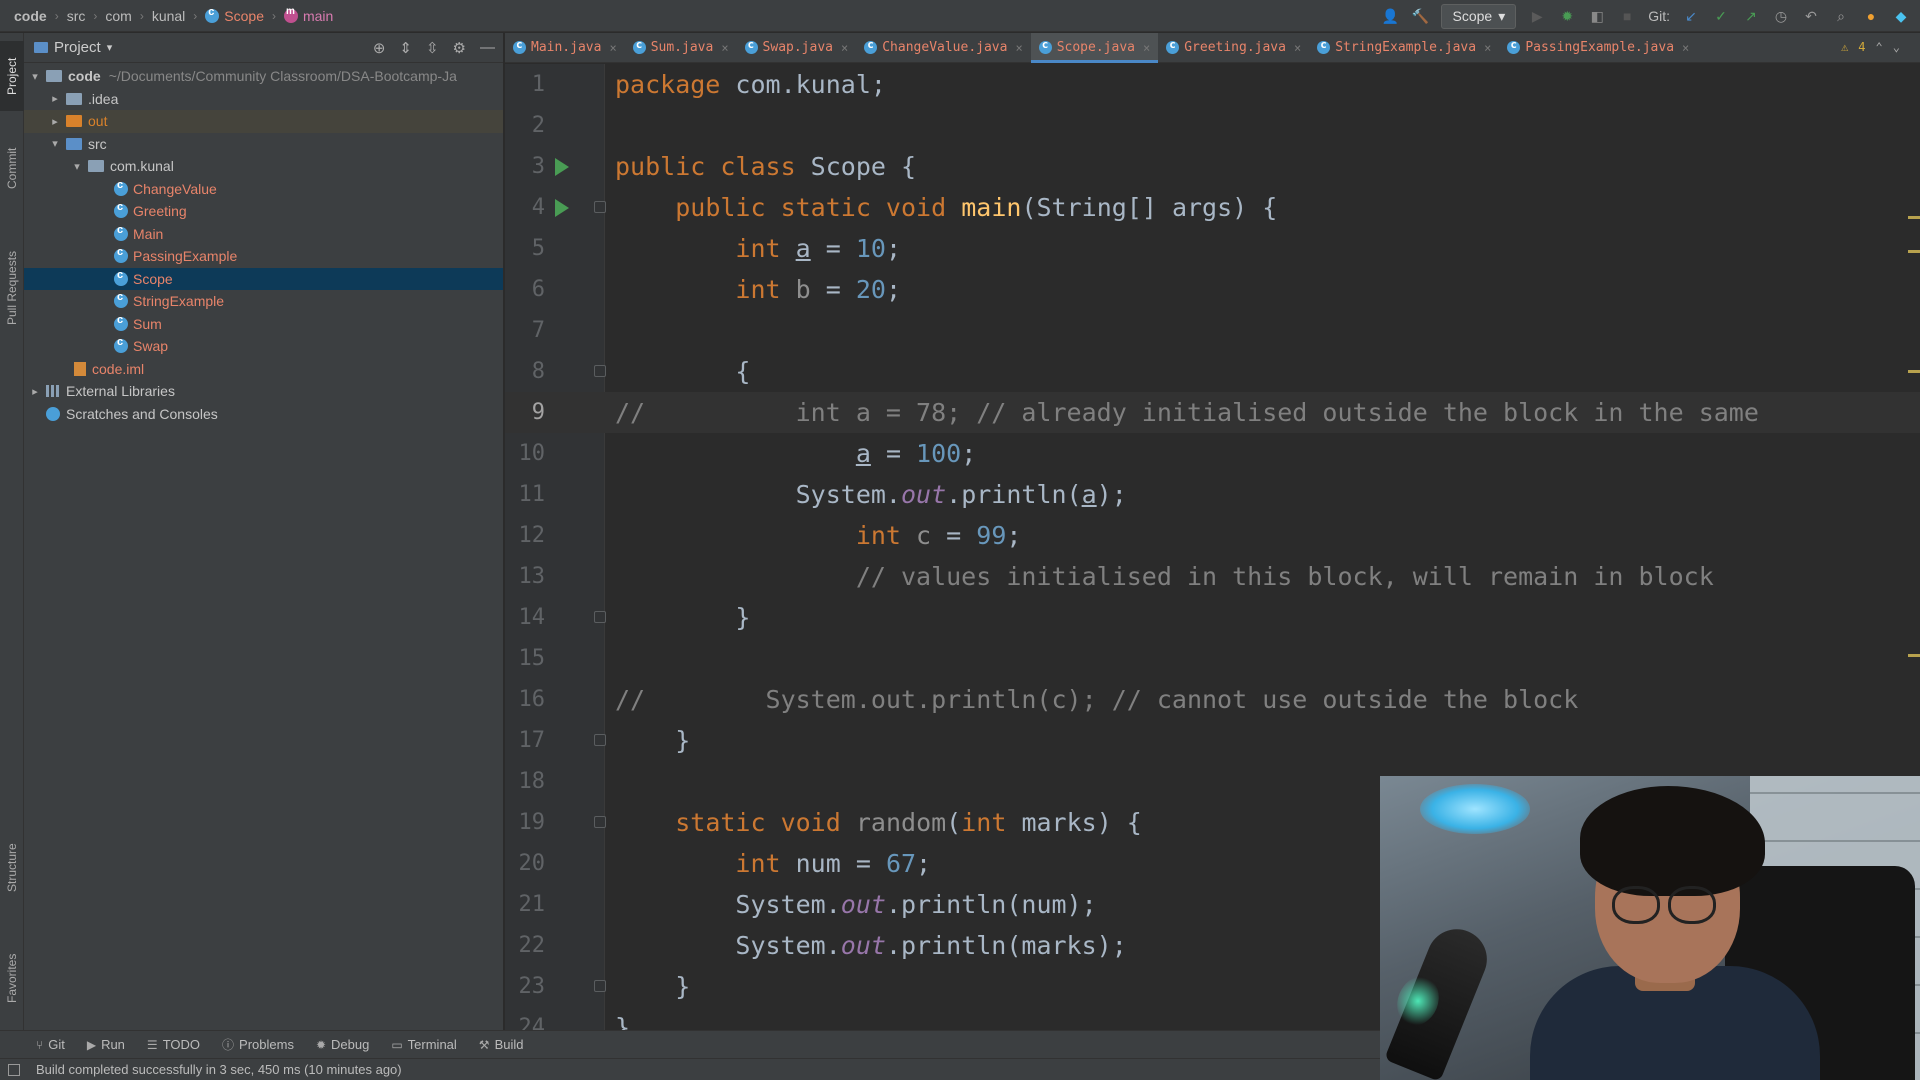 The height and width of the screenshot is (1080, 1920). I want to click on tree-item-passingexample: PassingExample, so click(263, 256).